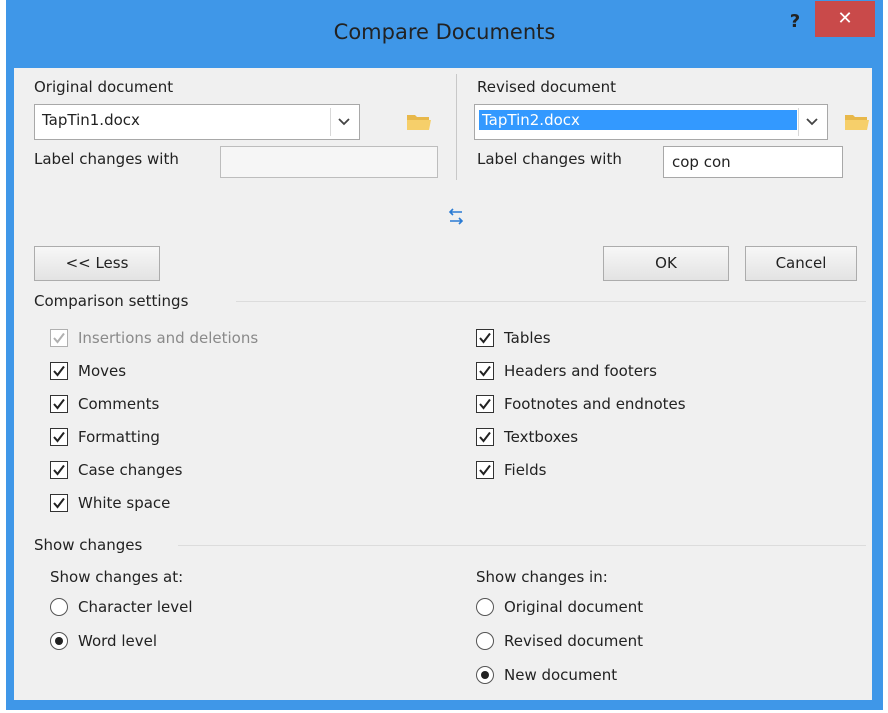 The width and height of the screenshot is (888, 713). What do you see at coordinates (102, 371) in the screenshot?
I see `moves-label: Moves` at bounding box center [102, 371].